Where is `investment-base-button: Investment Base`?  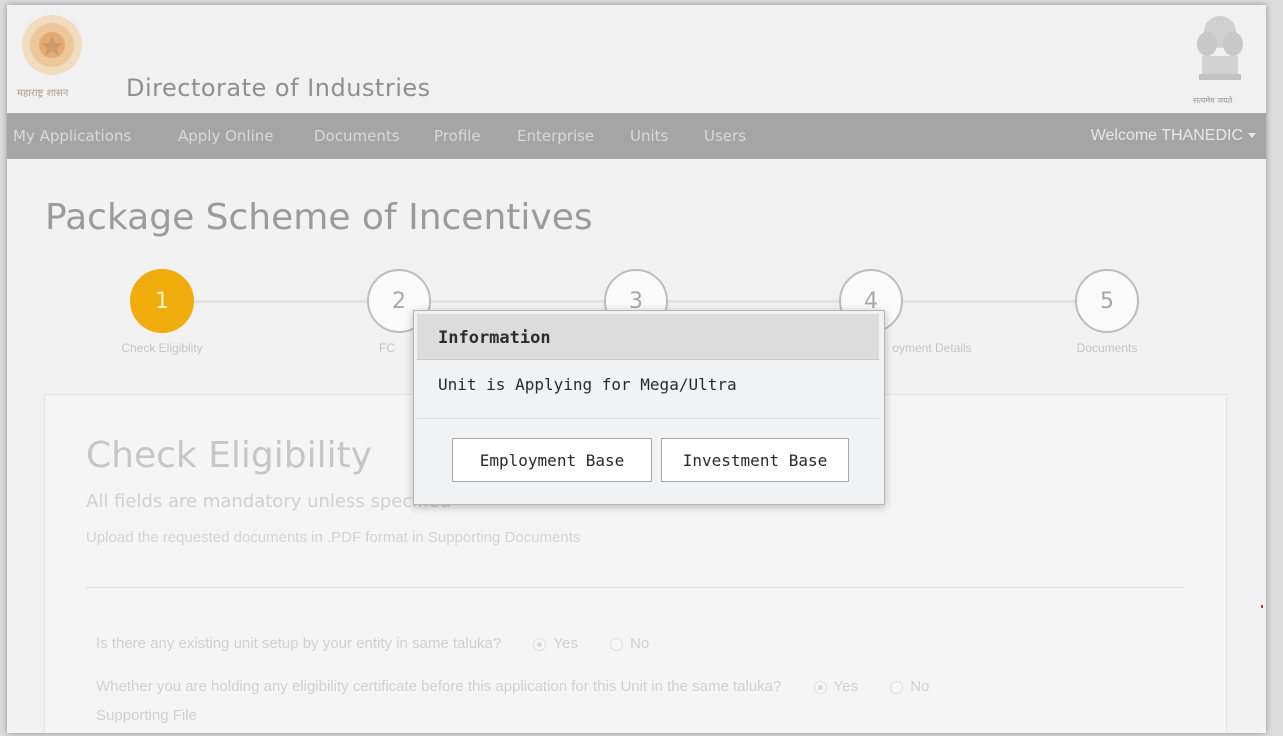 investment-base-button: Investment Base is located at coordinates (755, 460).